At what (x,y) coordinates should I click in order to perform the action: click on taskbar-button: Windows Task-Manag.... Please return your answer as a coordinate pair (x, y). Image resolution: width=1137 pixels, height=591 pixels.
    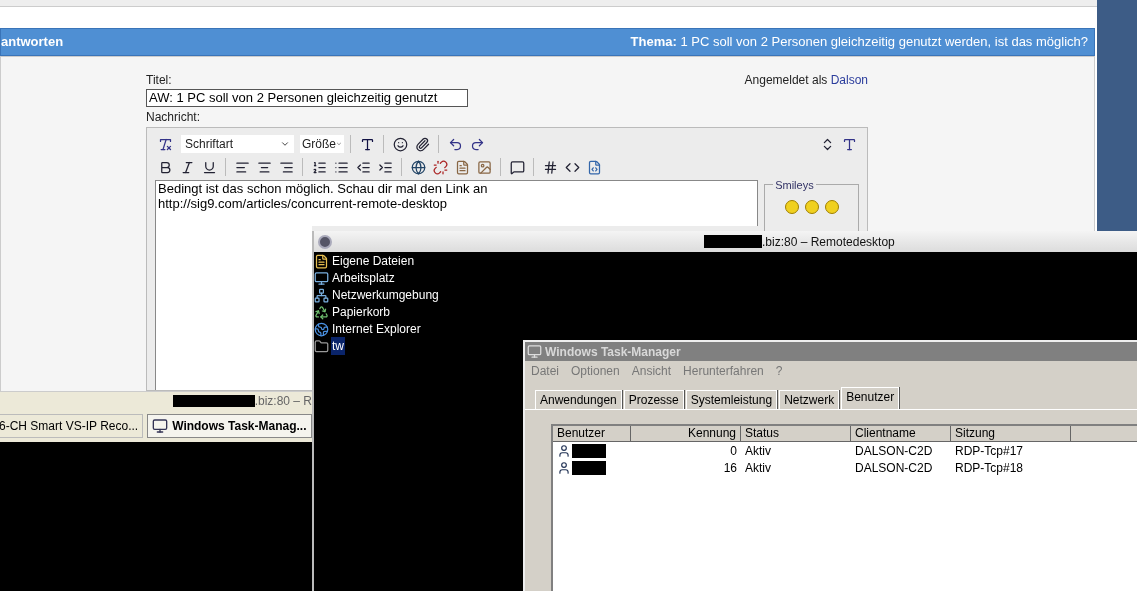
    Looking at the image, I should click on (229, 426).